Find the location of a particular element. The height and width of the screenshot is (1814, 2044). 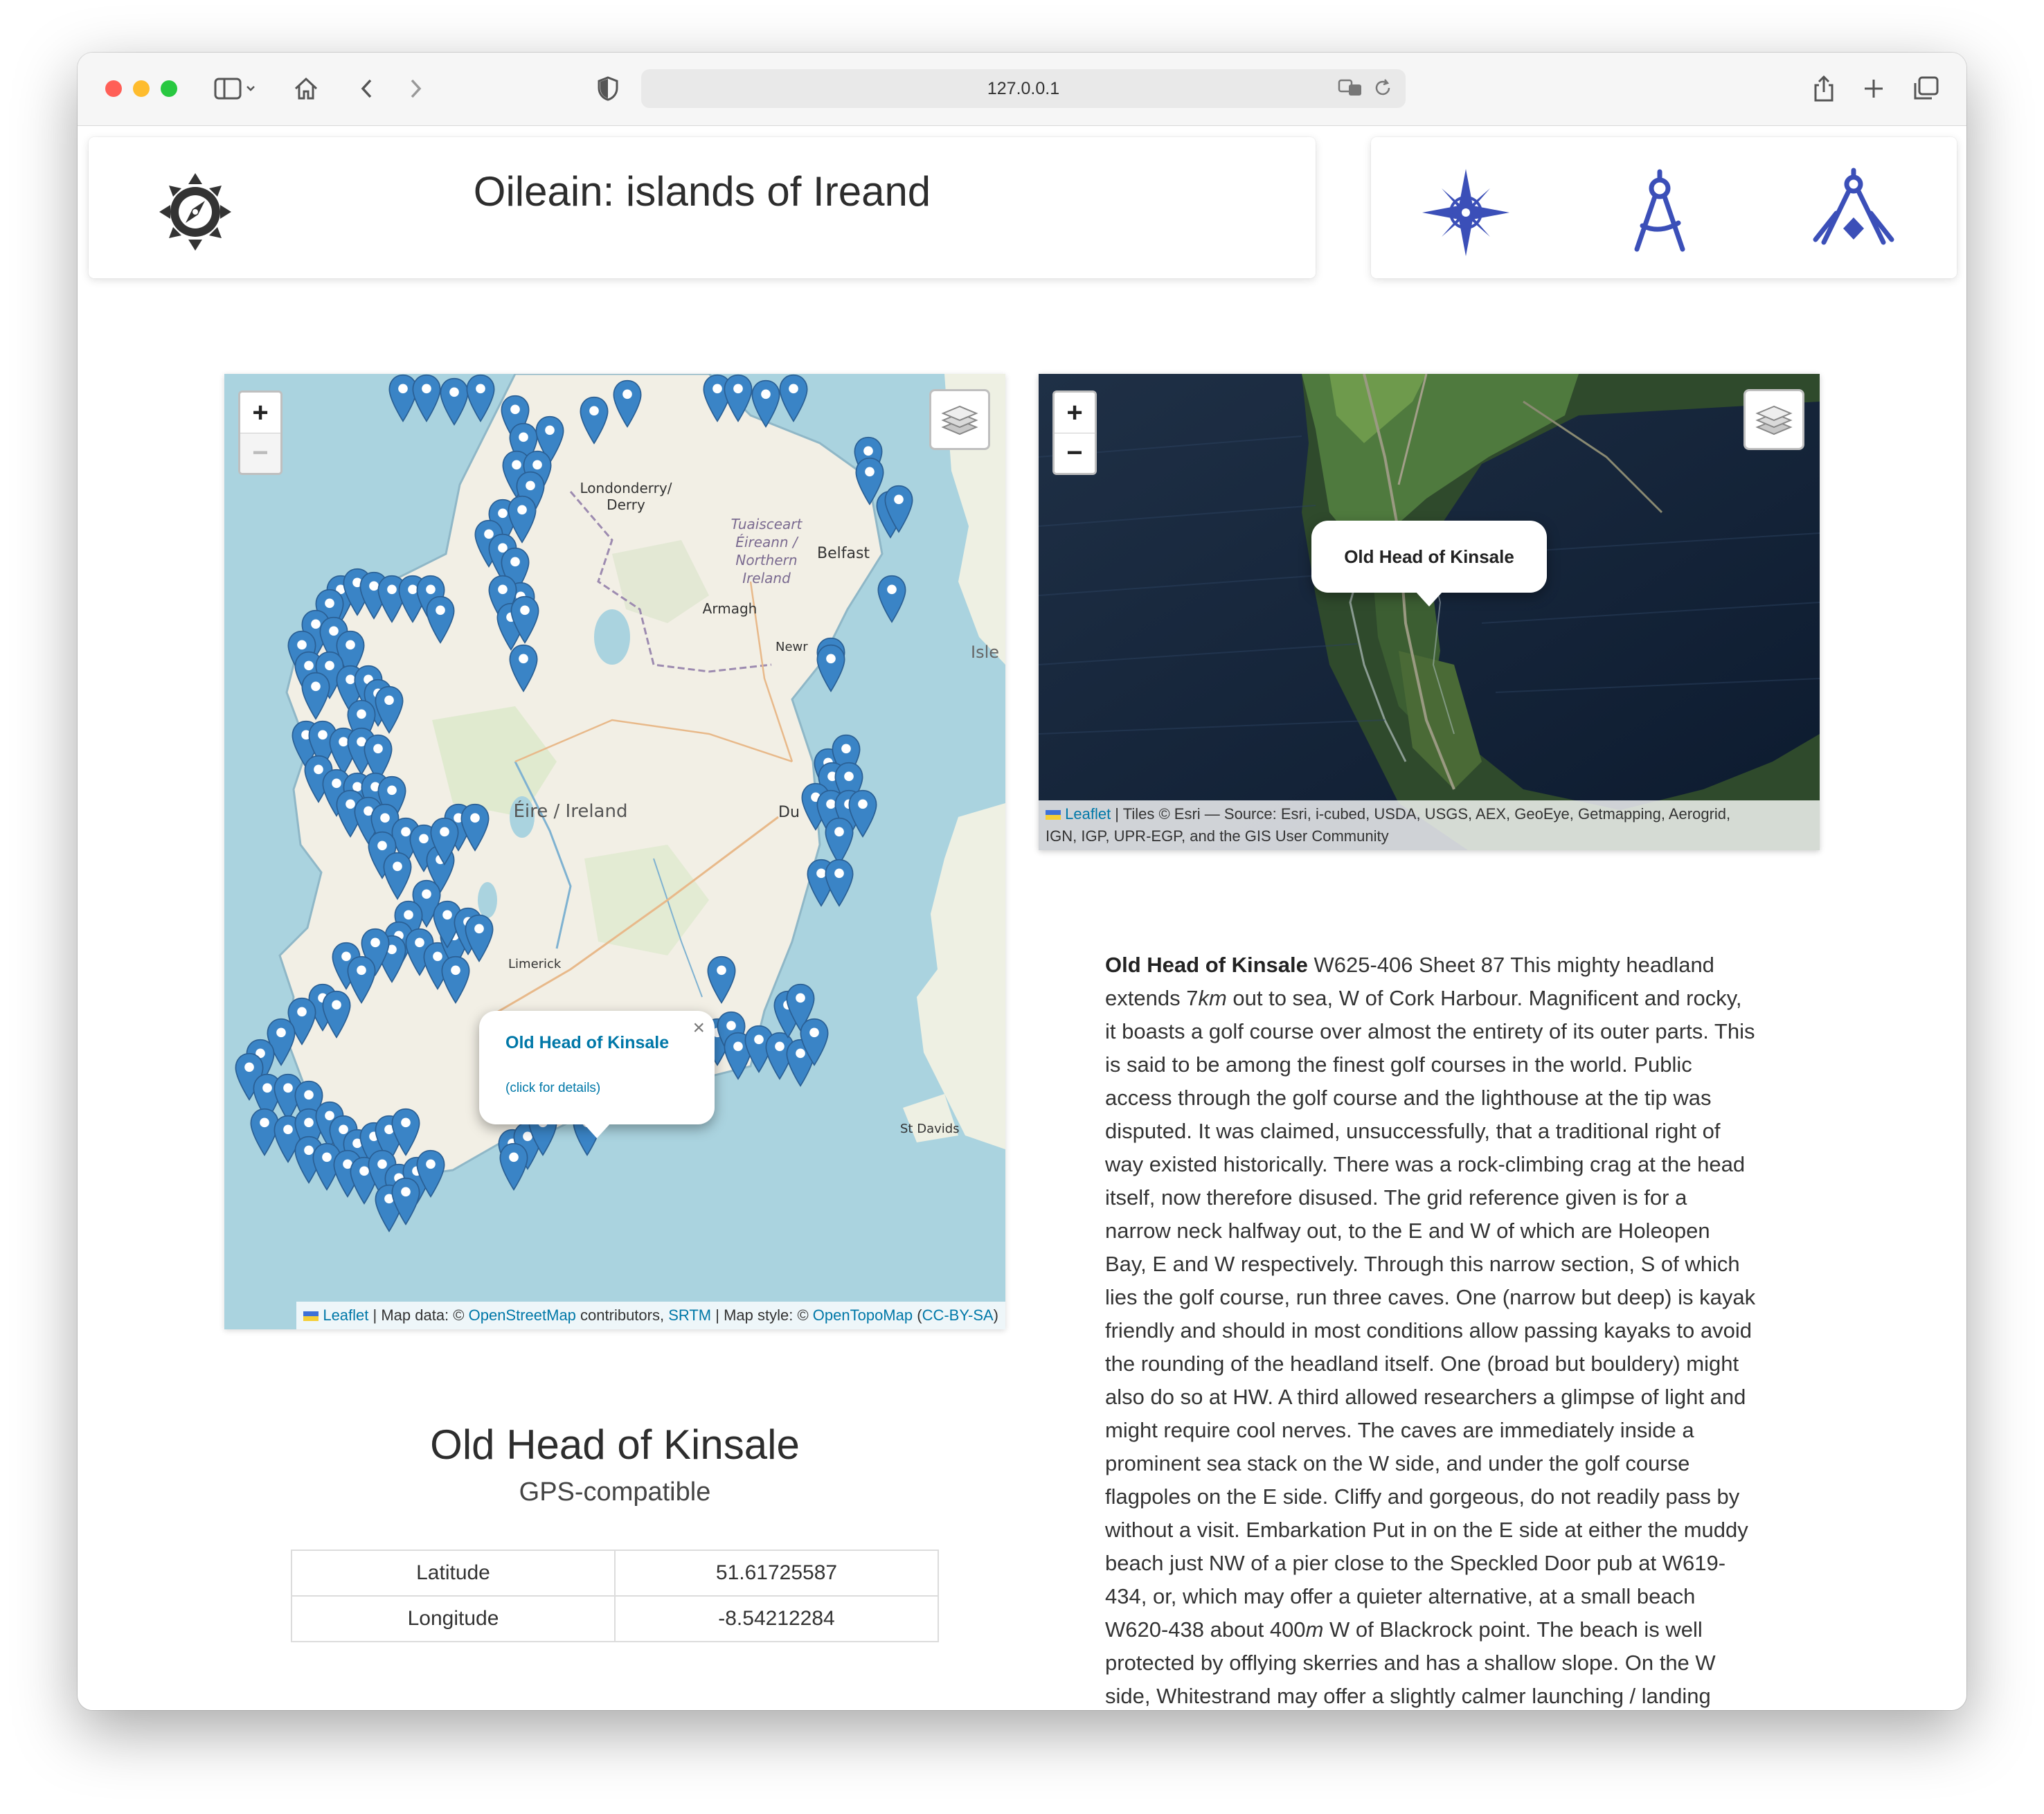

label-dublin: Du is located at coordinates (789, 812).